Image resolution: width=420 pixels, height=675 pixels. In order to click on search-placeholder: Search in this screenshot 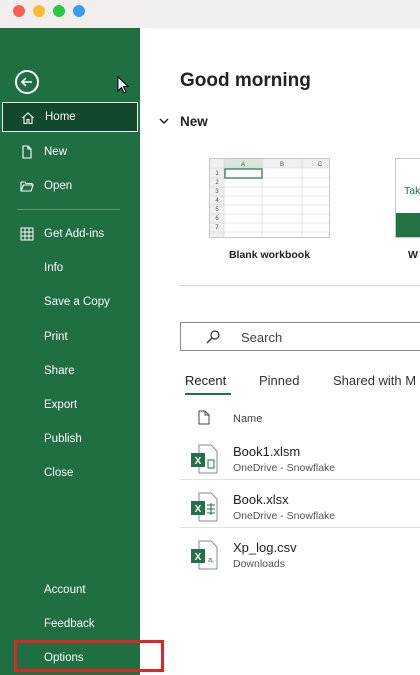, I will do `click(262, 337)`.